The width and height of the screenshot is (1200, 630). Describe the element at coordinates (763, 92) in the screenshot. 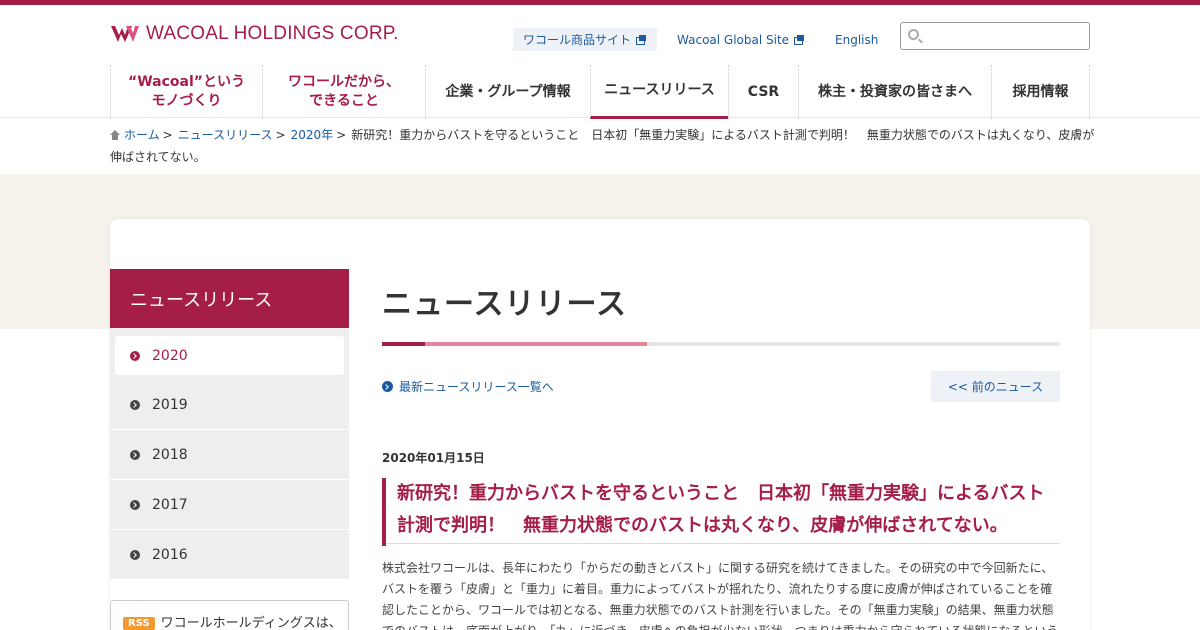

I see `nav-csr: CSR` at that location.